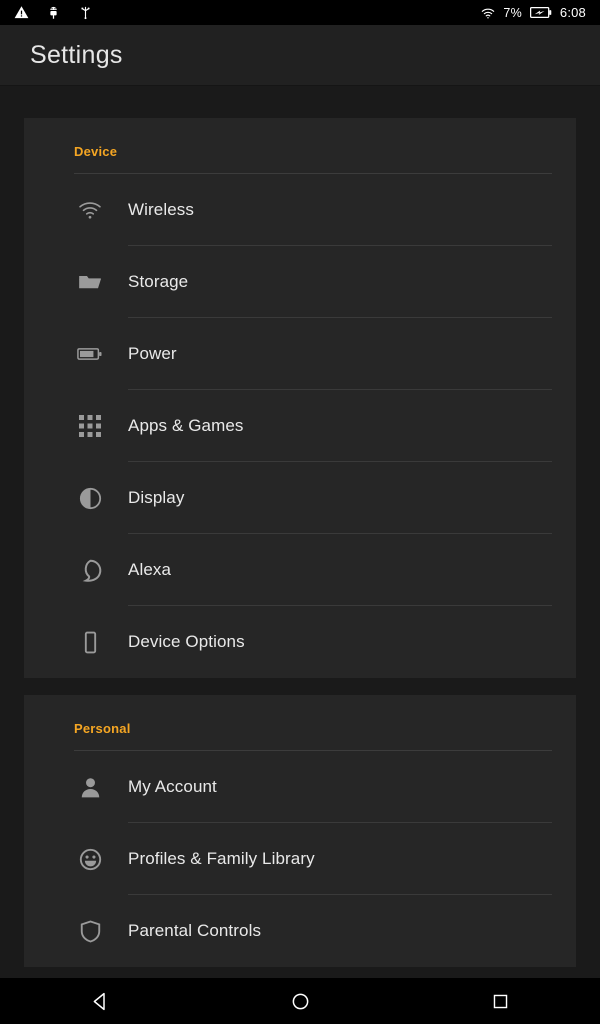 The width and height of the screenshot is (600, 1024). What do you see at coordinates (85, 12) in the screenshot?
I see `usb-icon` at bounding box center [85, 12].